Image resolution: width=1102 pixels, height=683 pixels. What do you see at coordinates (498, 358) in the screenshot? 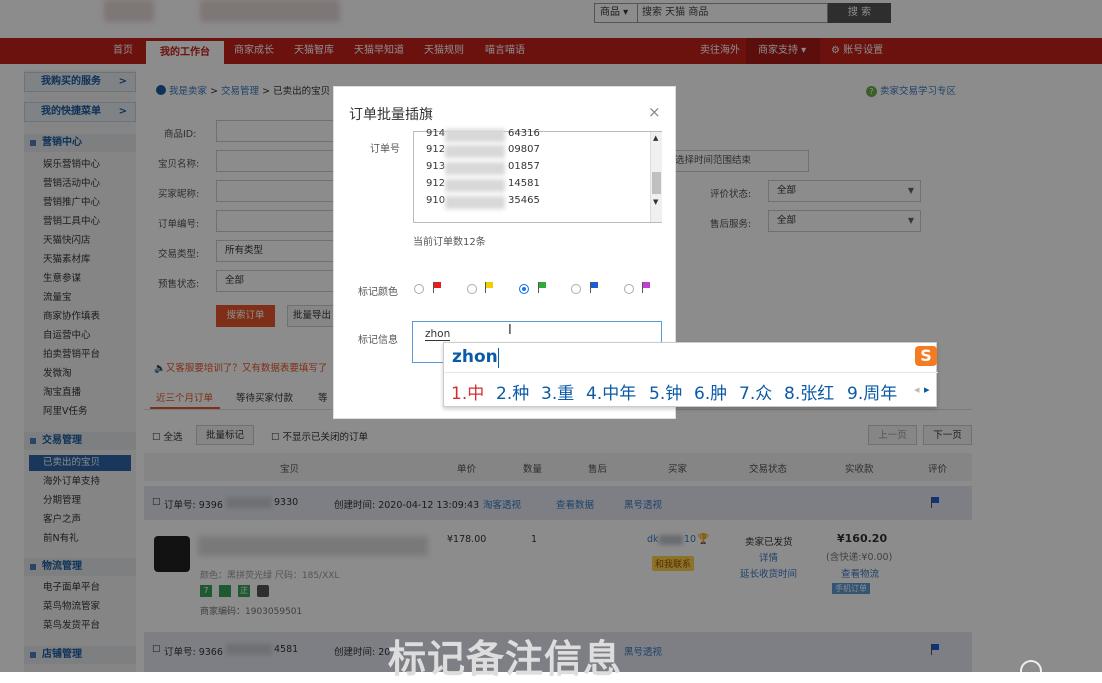
I see `ime-caret` at bounding box center [498, 358].